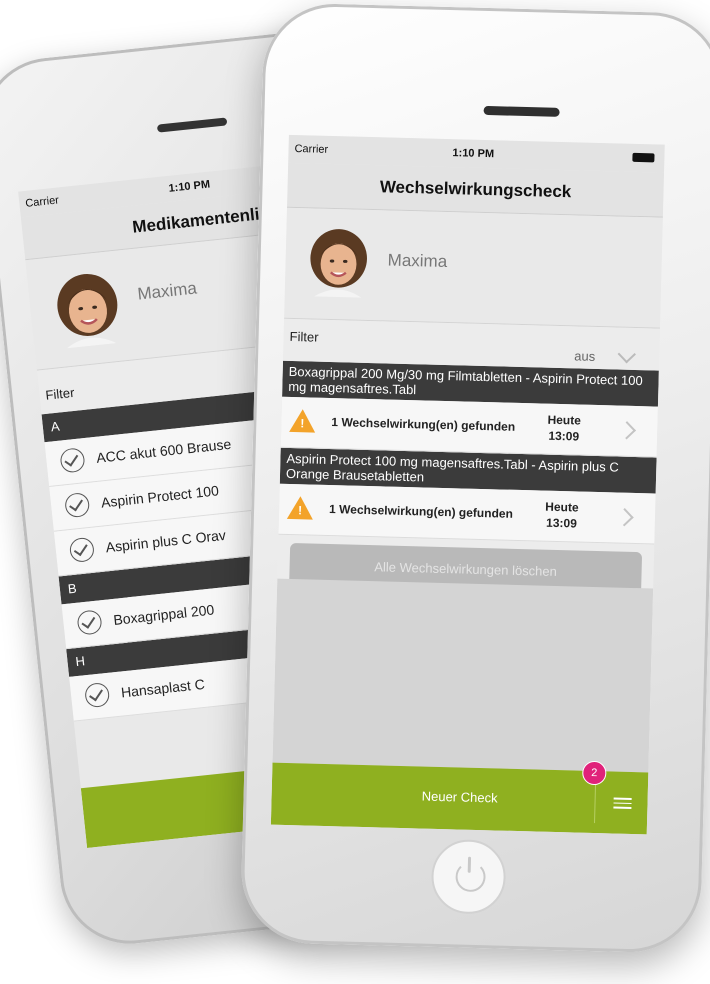 The image size is (710, 984). What do you see at coordinates (160, 496) in the screenshot?
I see `medication-name: Aspirin Protect 100` at bounding box center [160, 496].